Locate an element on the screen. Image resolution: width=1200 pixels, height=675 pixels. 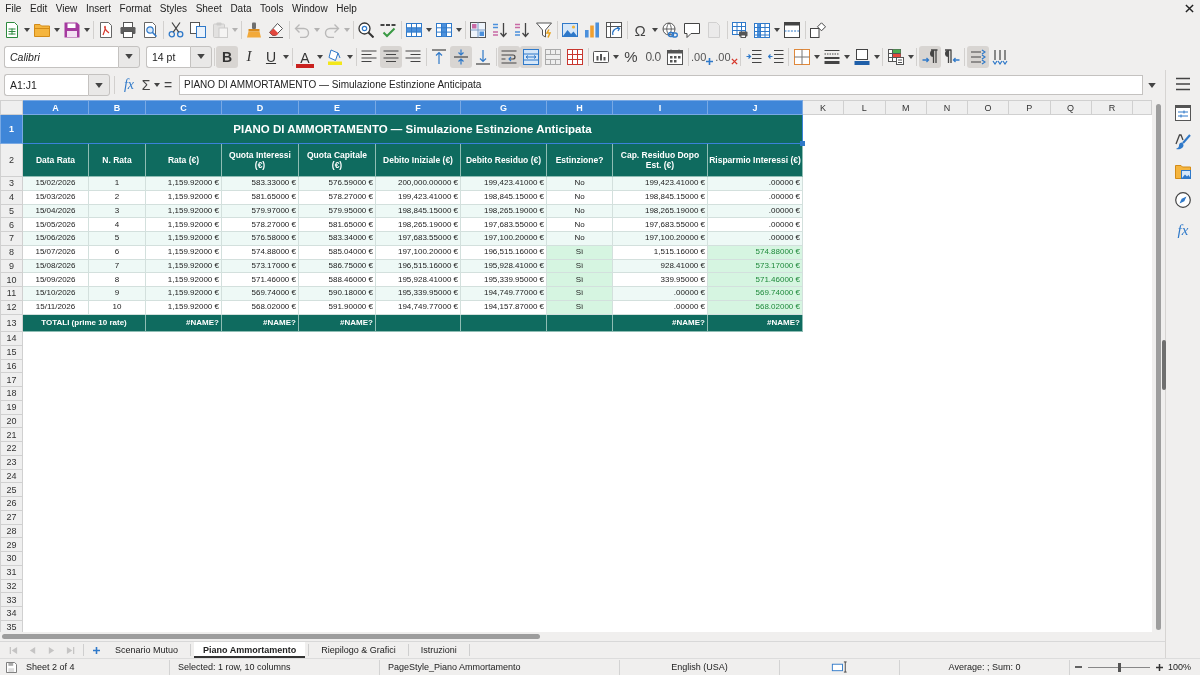
add-decimal-button: .00 is located at coordinates (702, 56).